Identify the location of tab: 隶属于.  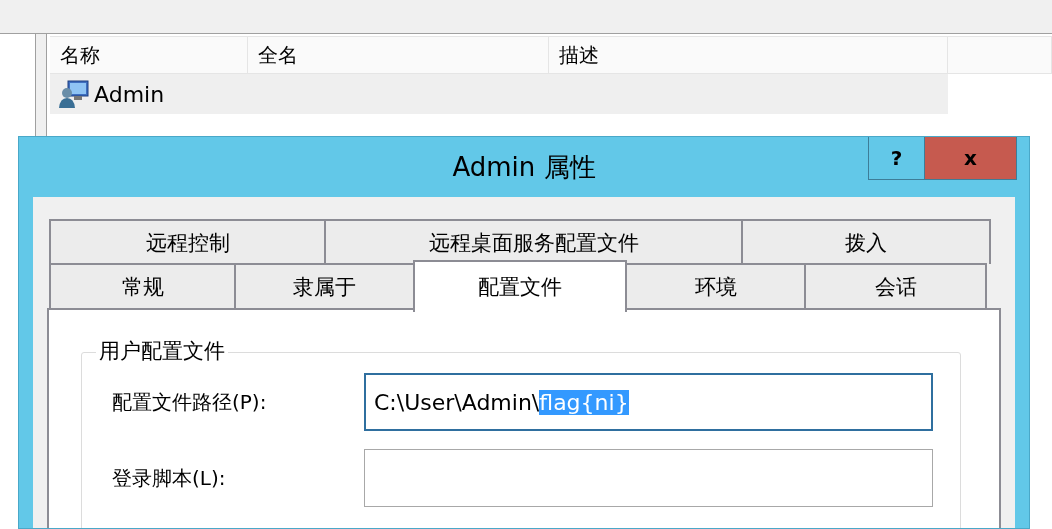
(324, 285).